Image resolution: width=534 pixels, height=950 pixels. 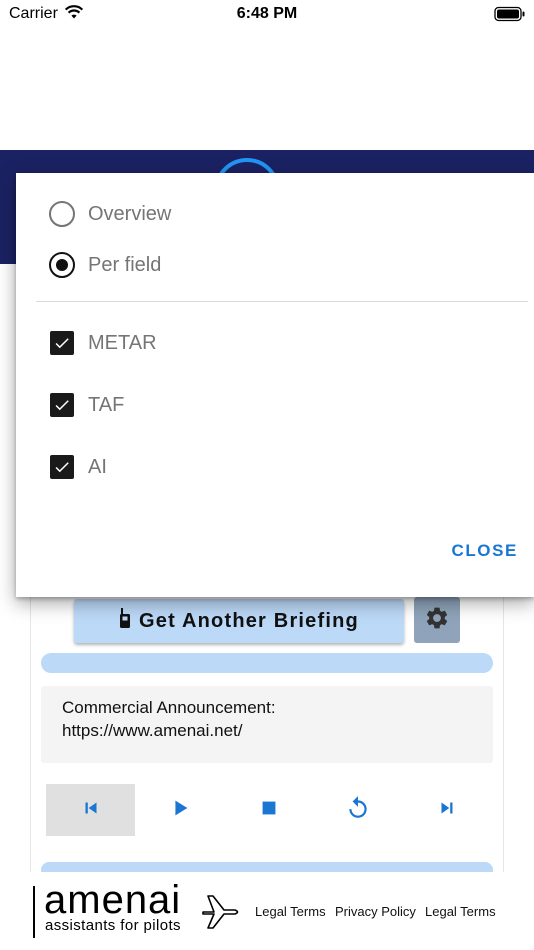 I want to click on gear-icon, so click(x=437, y=620).